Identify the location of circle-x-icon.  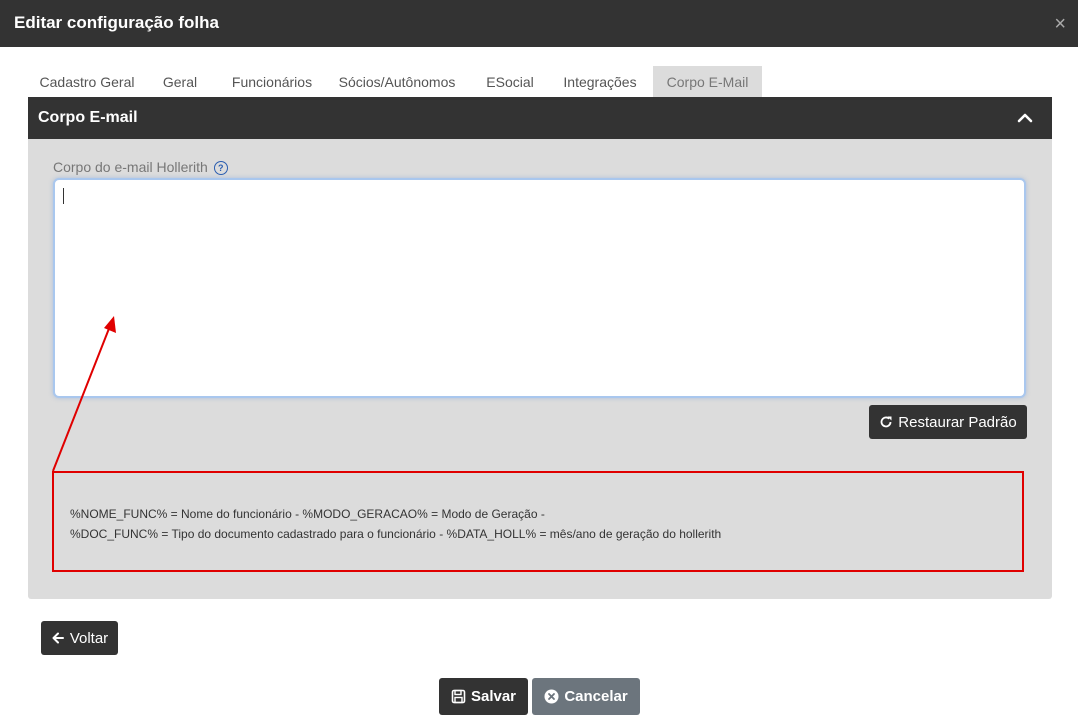
(551, 696).